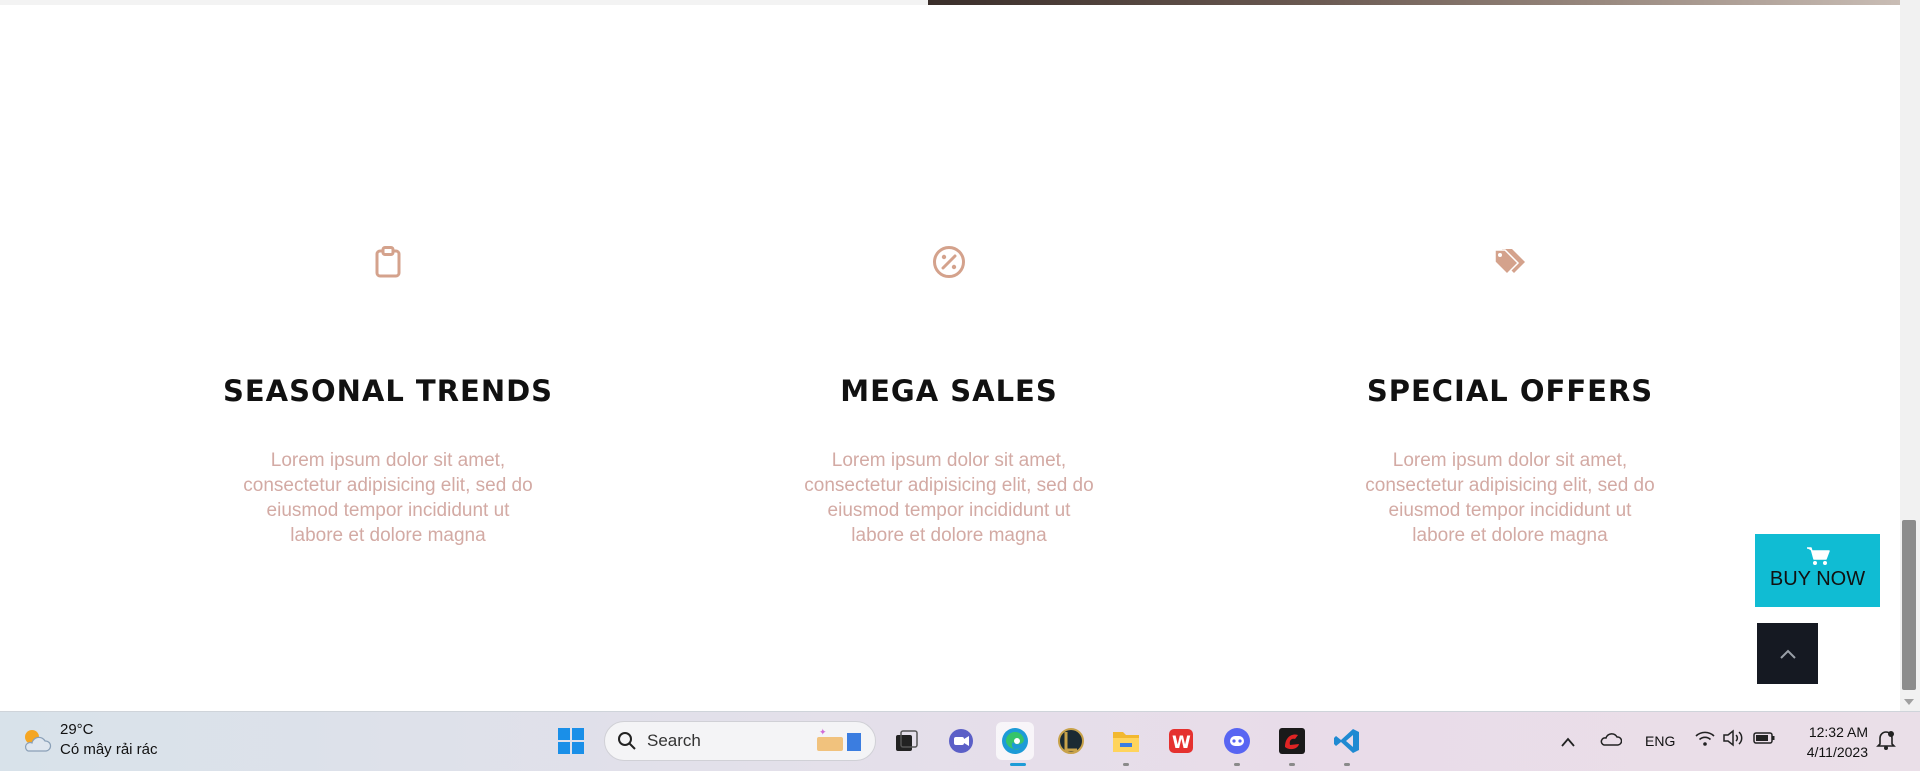 This screenshot has width=1920, height=771. Describe the element at coordinates (38, 741) in the screenshot. I see `weather-partly-cloudy-icon` at that location.